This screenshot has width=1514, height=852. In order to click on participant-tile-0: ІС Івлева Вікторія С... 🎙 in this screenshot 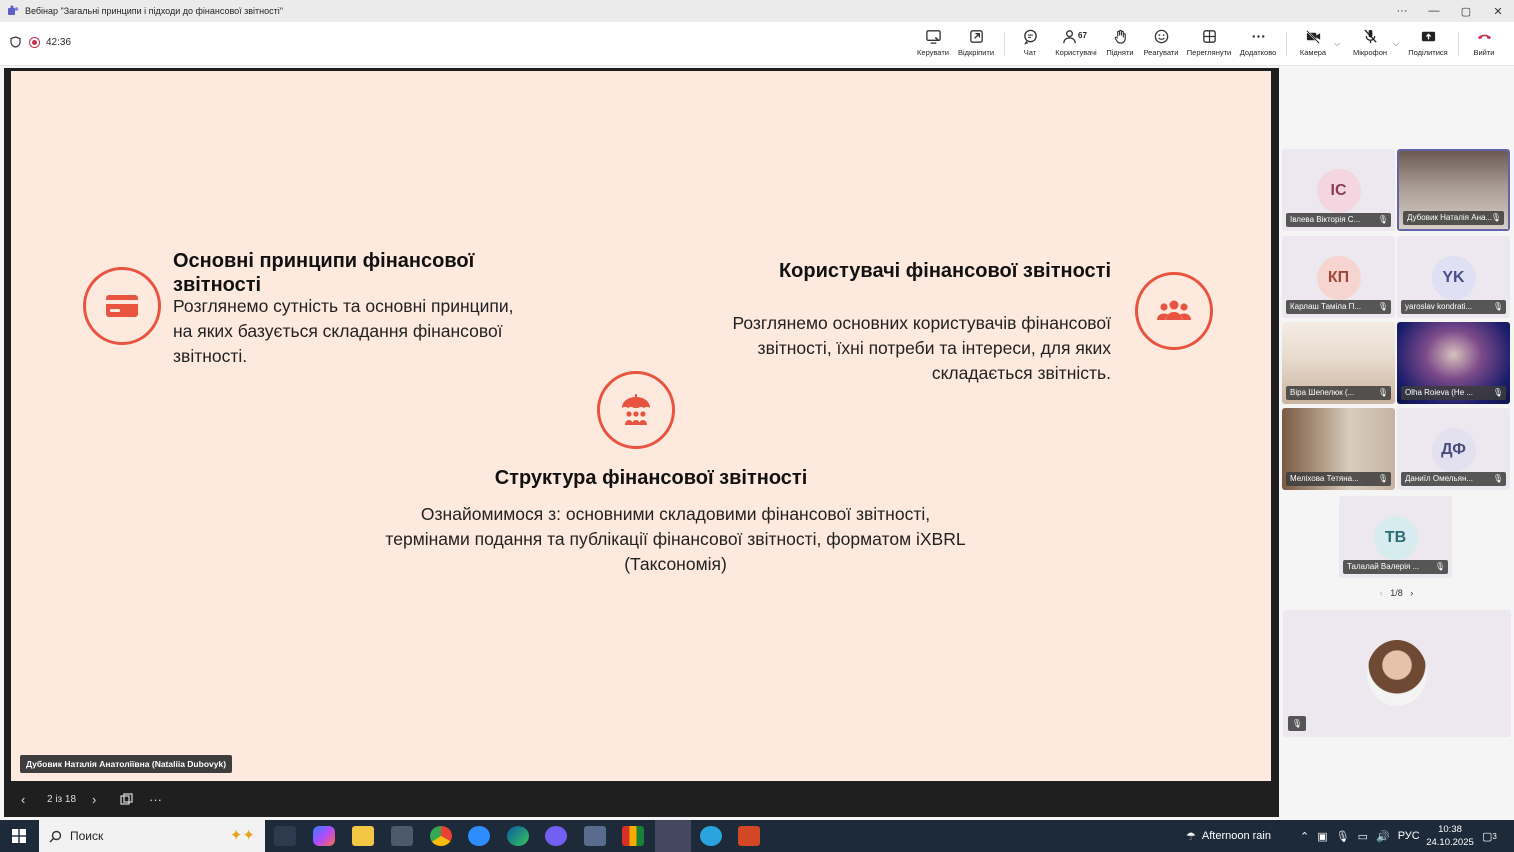, I will do `click(1338, 190)`.